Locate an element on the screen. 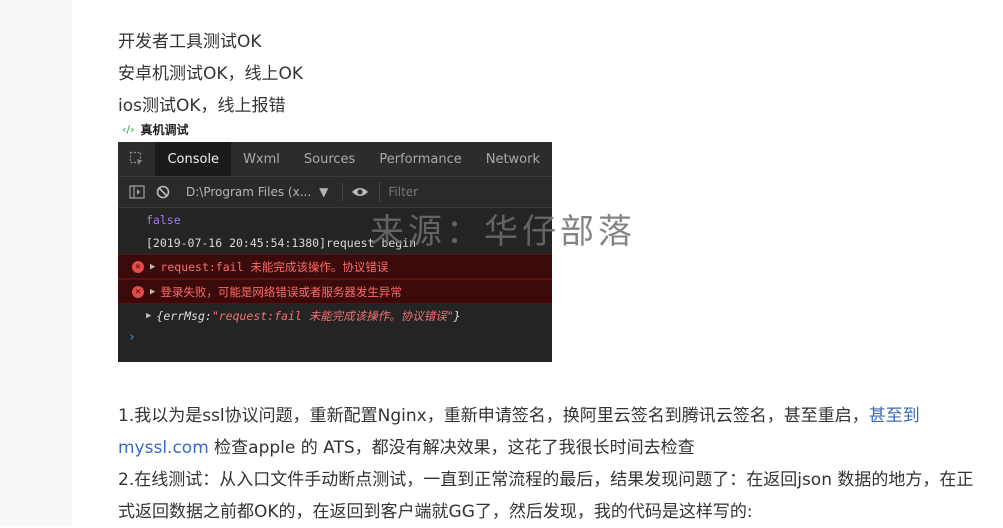 The image size is (1003, 528). sidebar-toggle-icon is located at coordinates (137, 192).